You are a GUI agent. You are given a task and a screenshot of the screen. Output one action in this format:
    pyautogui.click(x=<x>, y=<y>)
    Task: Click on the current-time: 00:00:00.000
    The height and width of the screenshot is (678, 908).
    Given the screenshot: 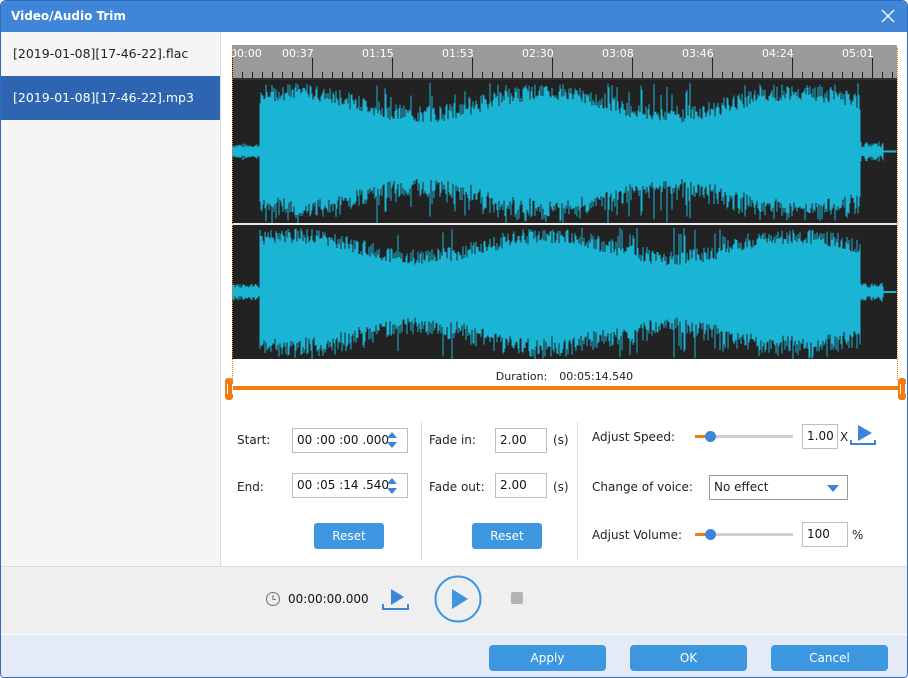 What is the action you would take?
    pyautogui.click(x=328, y=599)
    